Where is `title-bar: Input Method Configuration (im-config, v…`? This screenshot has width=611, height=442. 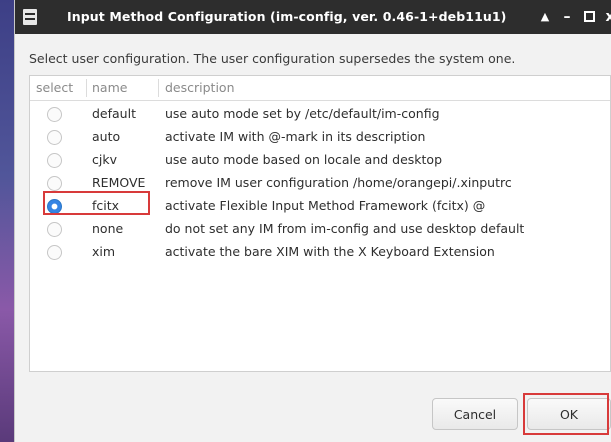
title-bar: Input Method Configuration (im-config, v… is located at coordinates (313, 17).